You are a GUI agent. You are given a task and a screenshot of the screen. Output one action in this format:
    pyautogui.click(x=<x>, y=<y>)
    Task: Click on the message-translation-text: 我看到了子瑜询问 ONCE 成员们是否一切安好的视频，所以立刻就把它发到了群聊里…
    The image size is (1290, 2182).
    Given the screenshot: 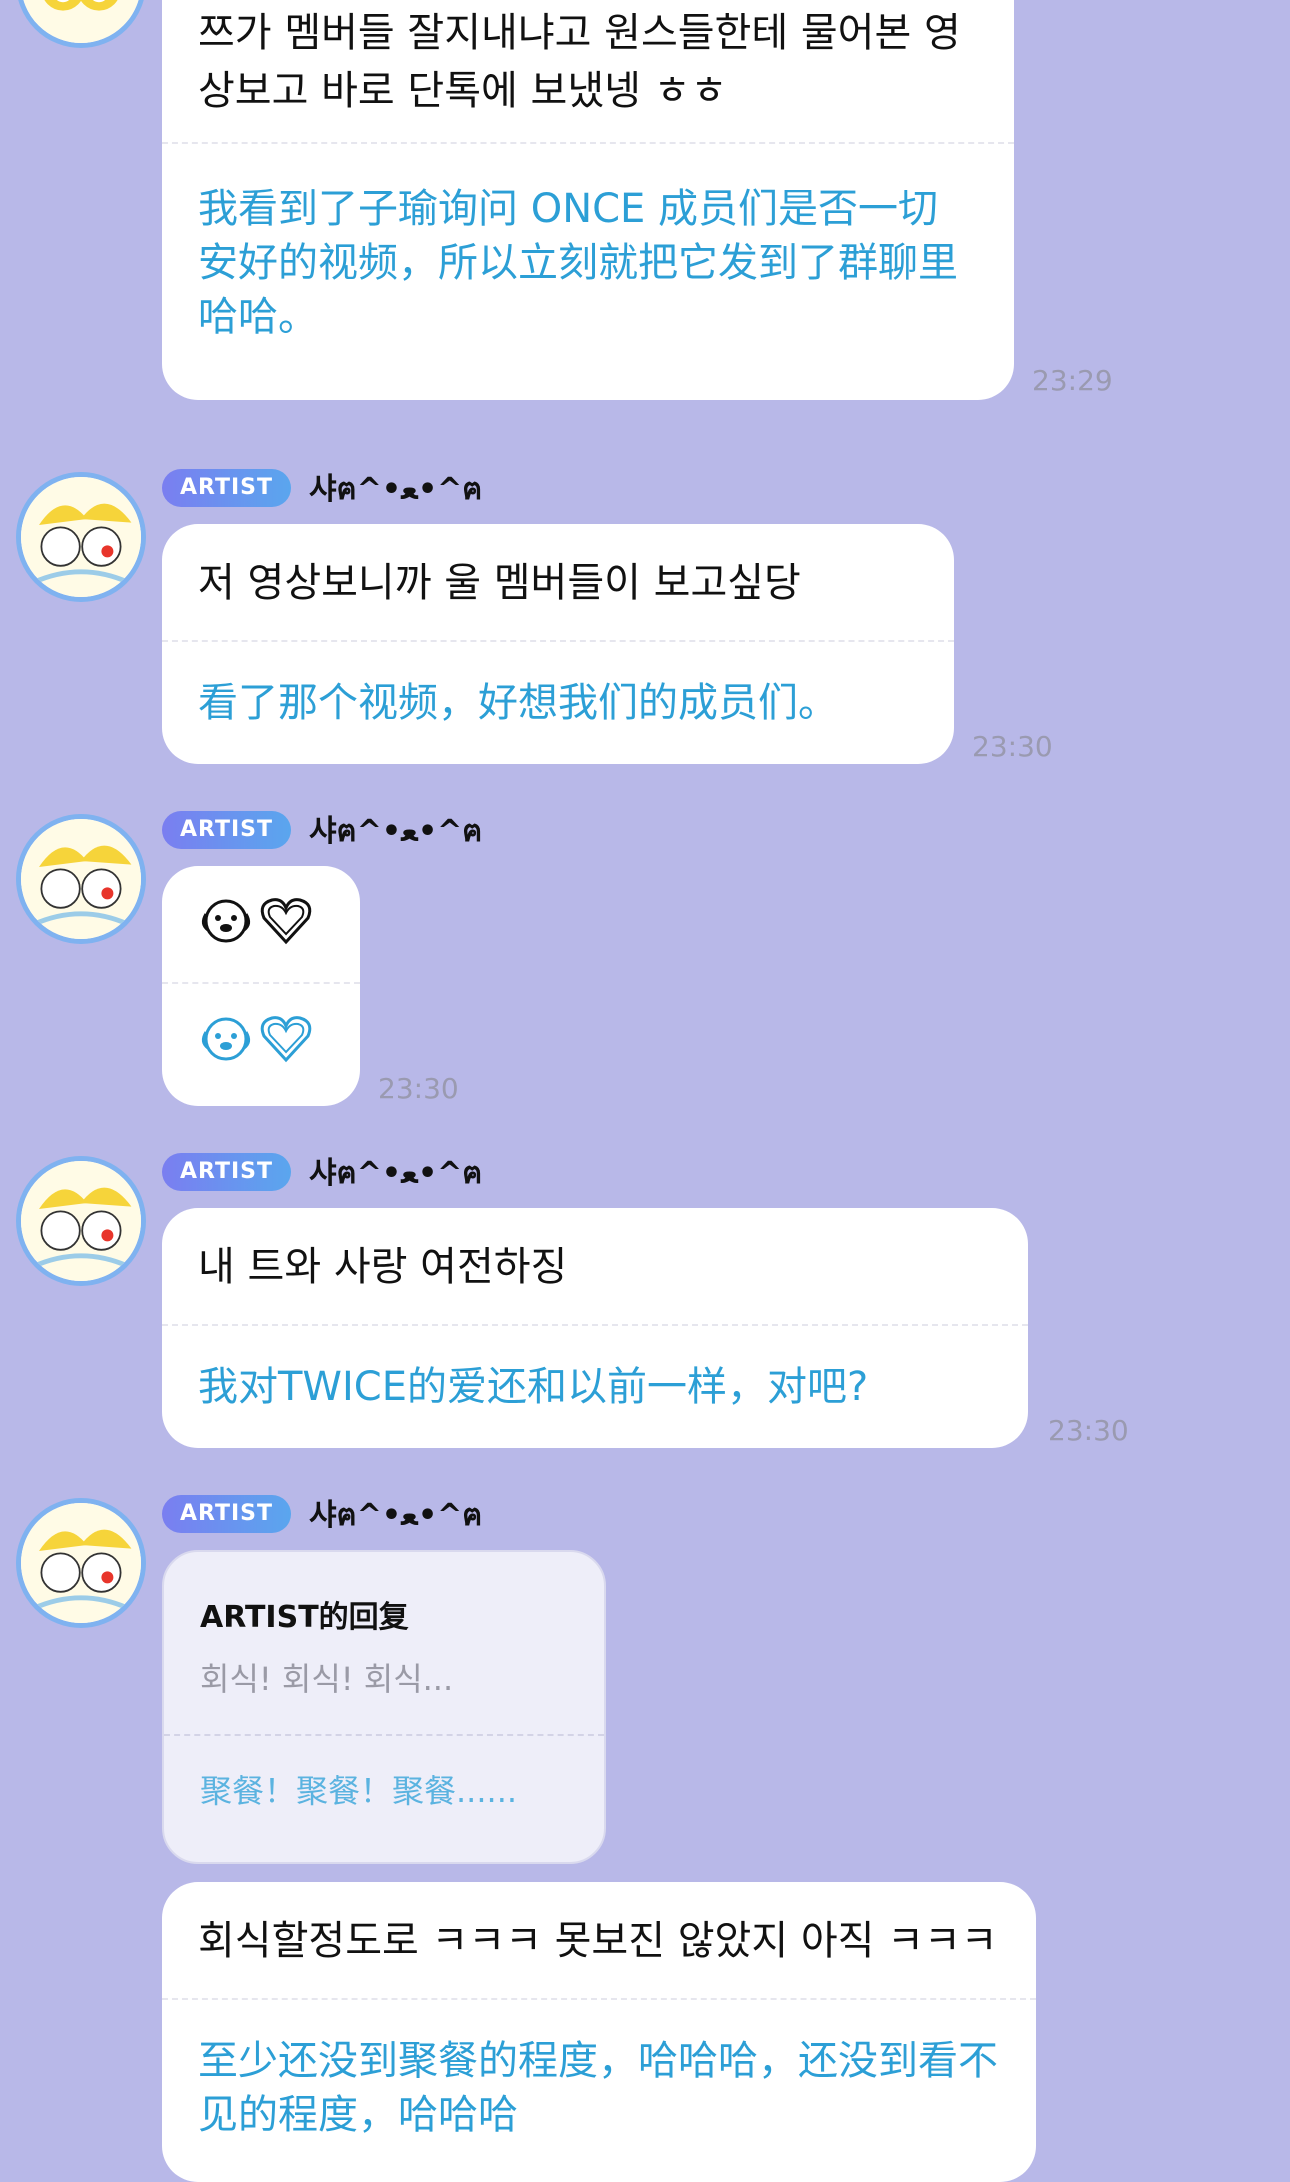 What is the action you would take?
    pyautogui.click(x=578, y=263)
    